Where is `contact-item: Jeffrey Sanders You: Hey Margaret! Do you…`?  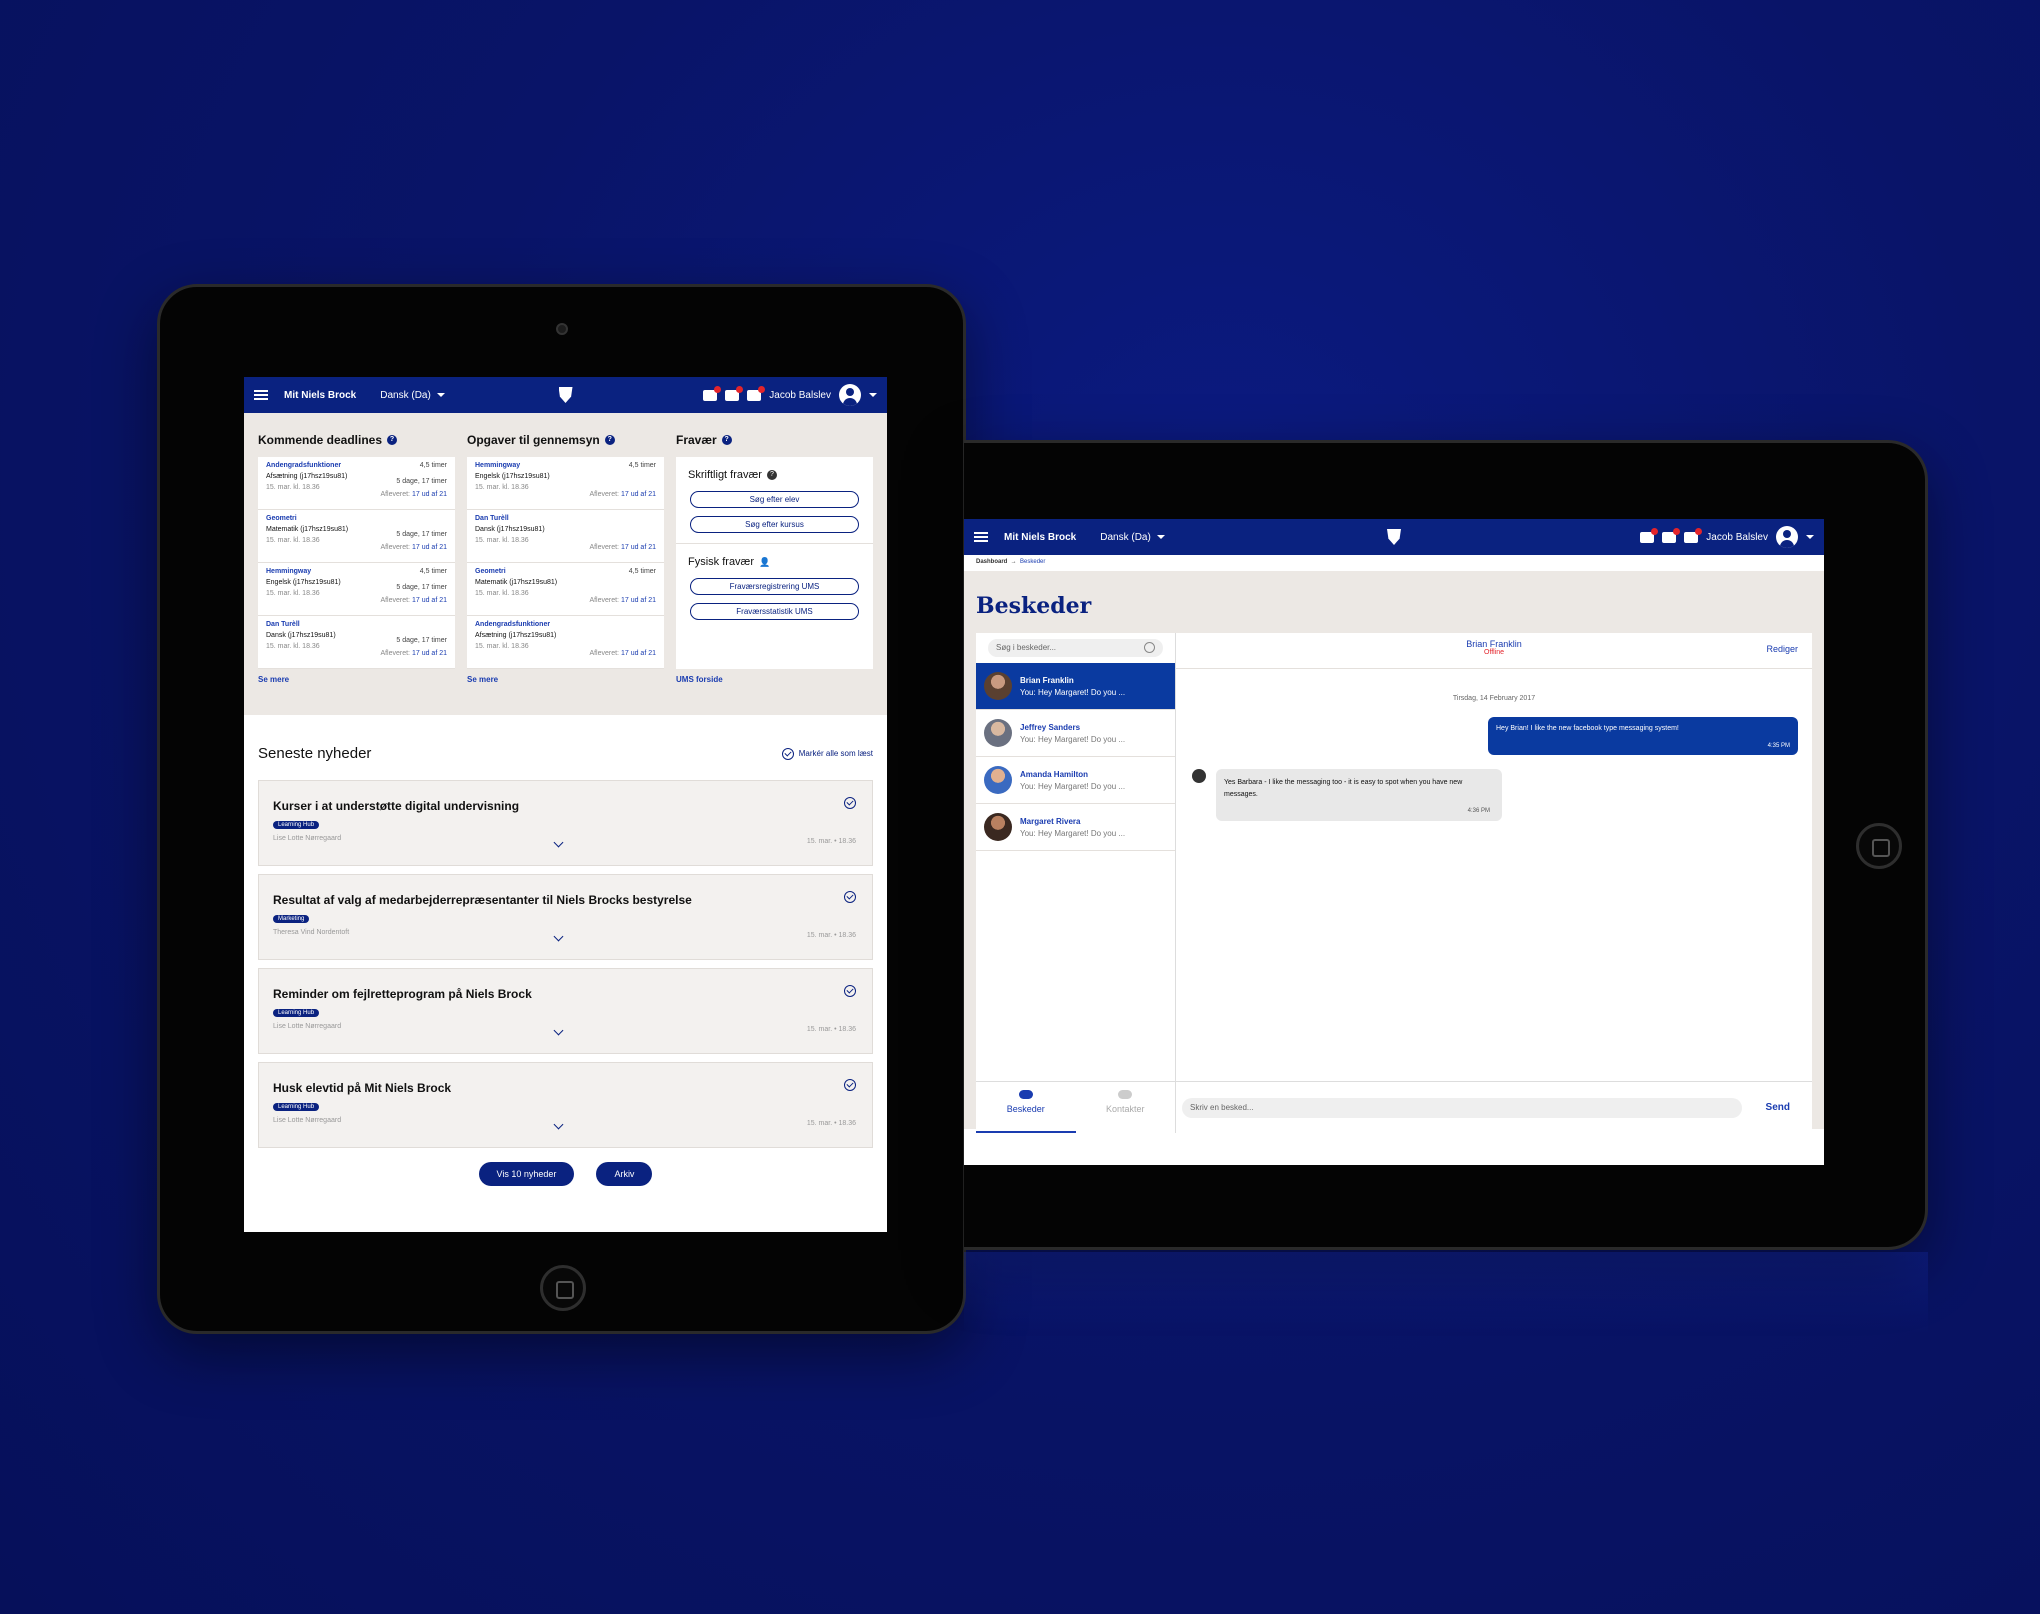 contact-item: Jeffrey Sanders You: Hey Margaret! Do you… is located at coordinates (1075, 733).